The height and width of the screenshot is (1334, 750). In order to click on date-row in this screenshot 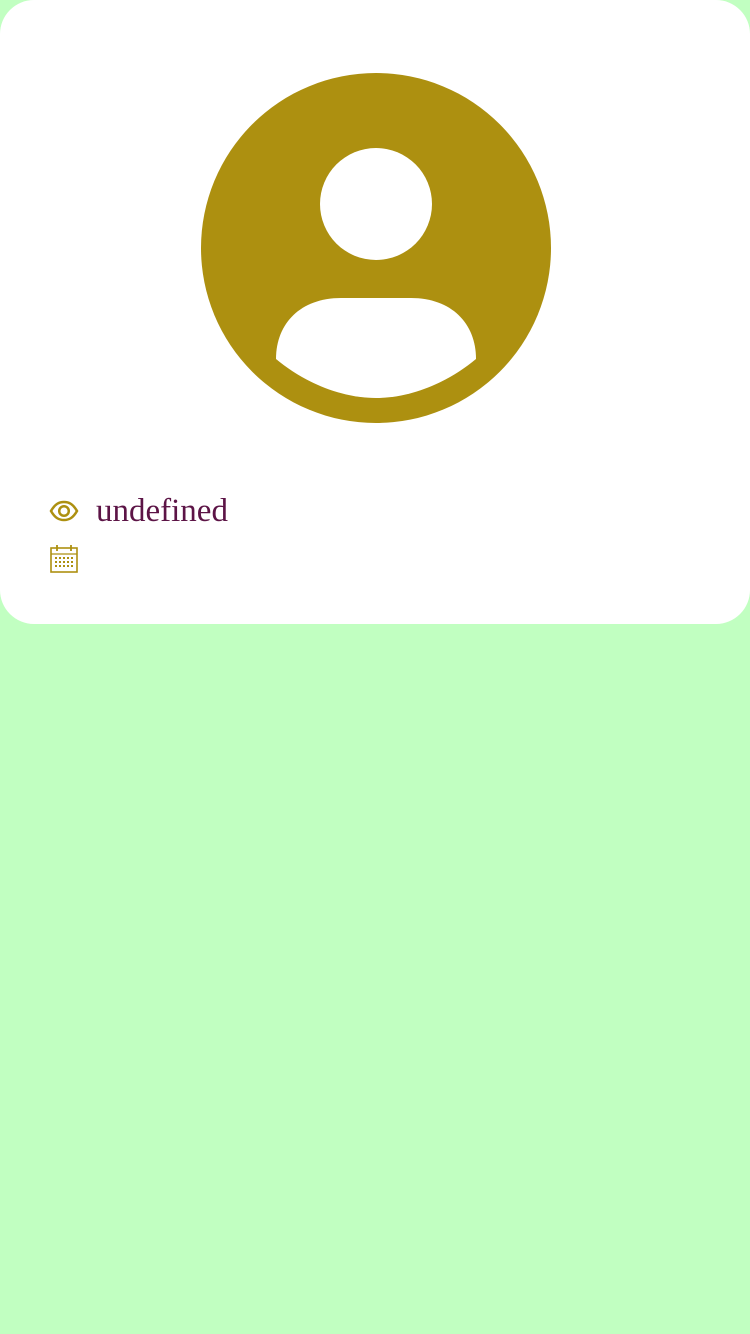, I will do `click(72, 559)`.